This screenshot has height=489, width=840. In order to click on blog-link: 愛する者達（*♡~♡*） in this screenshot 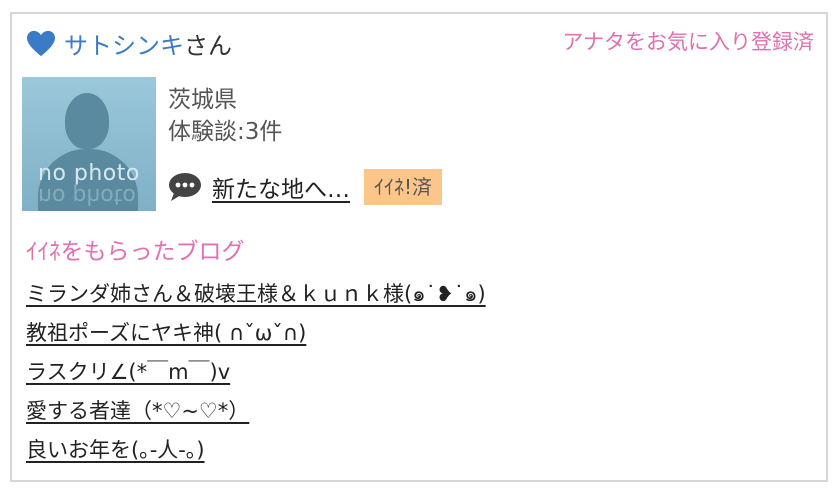, I will do `click(137, 411)`.